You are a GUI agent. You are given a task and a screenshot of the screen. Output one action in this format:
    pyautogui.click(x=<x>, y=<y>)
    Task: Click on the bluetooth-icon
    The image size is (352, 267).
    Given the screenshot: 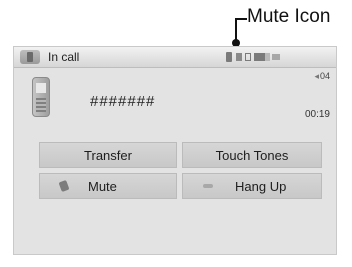 What is the action you would take?
    pyautogui.click(x=239, y=57)
    